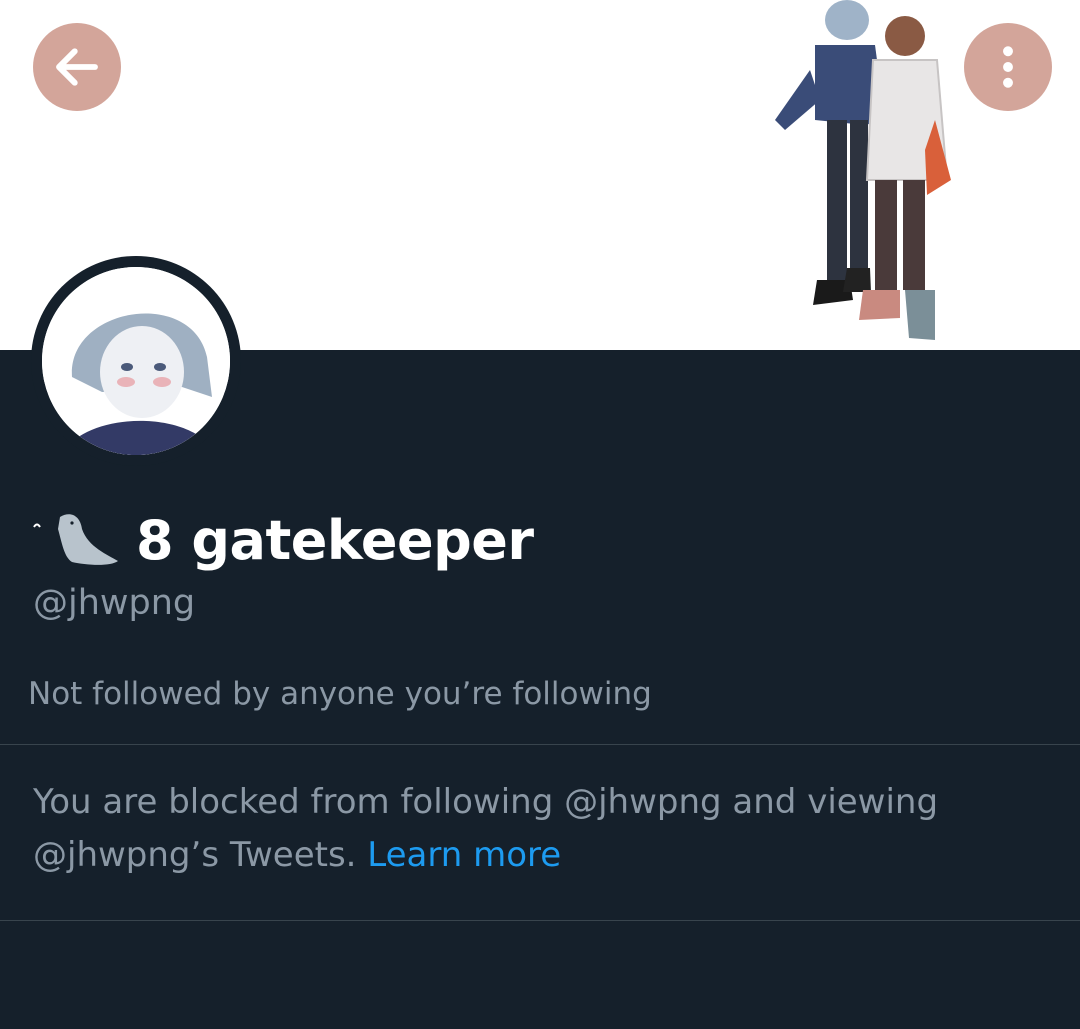  I want to click on back-button, so click(77, 67).